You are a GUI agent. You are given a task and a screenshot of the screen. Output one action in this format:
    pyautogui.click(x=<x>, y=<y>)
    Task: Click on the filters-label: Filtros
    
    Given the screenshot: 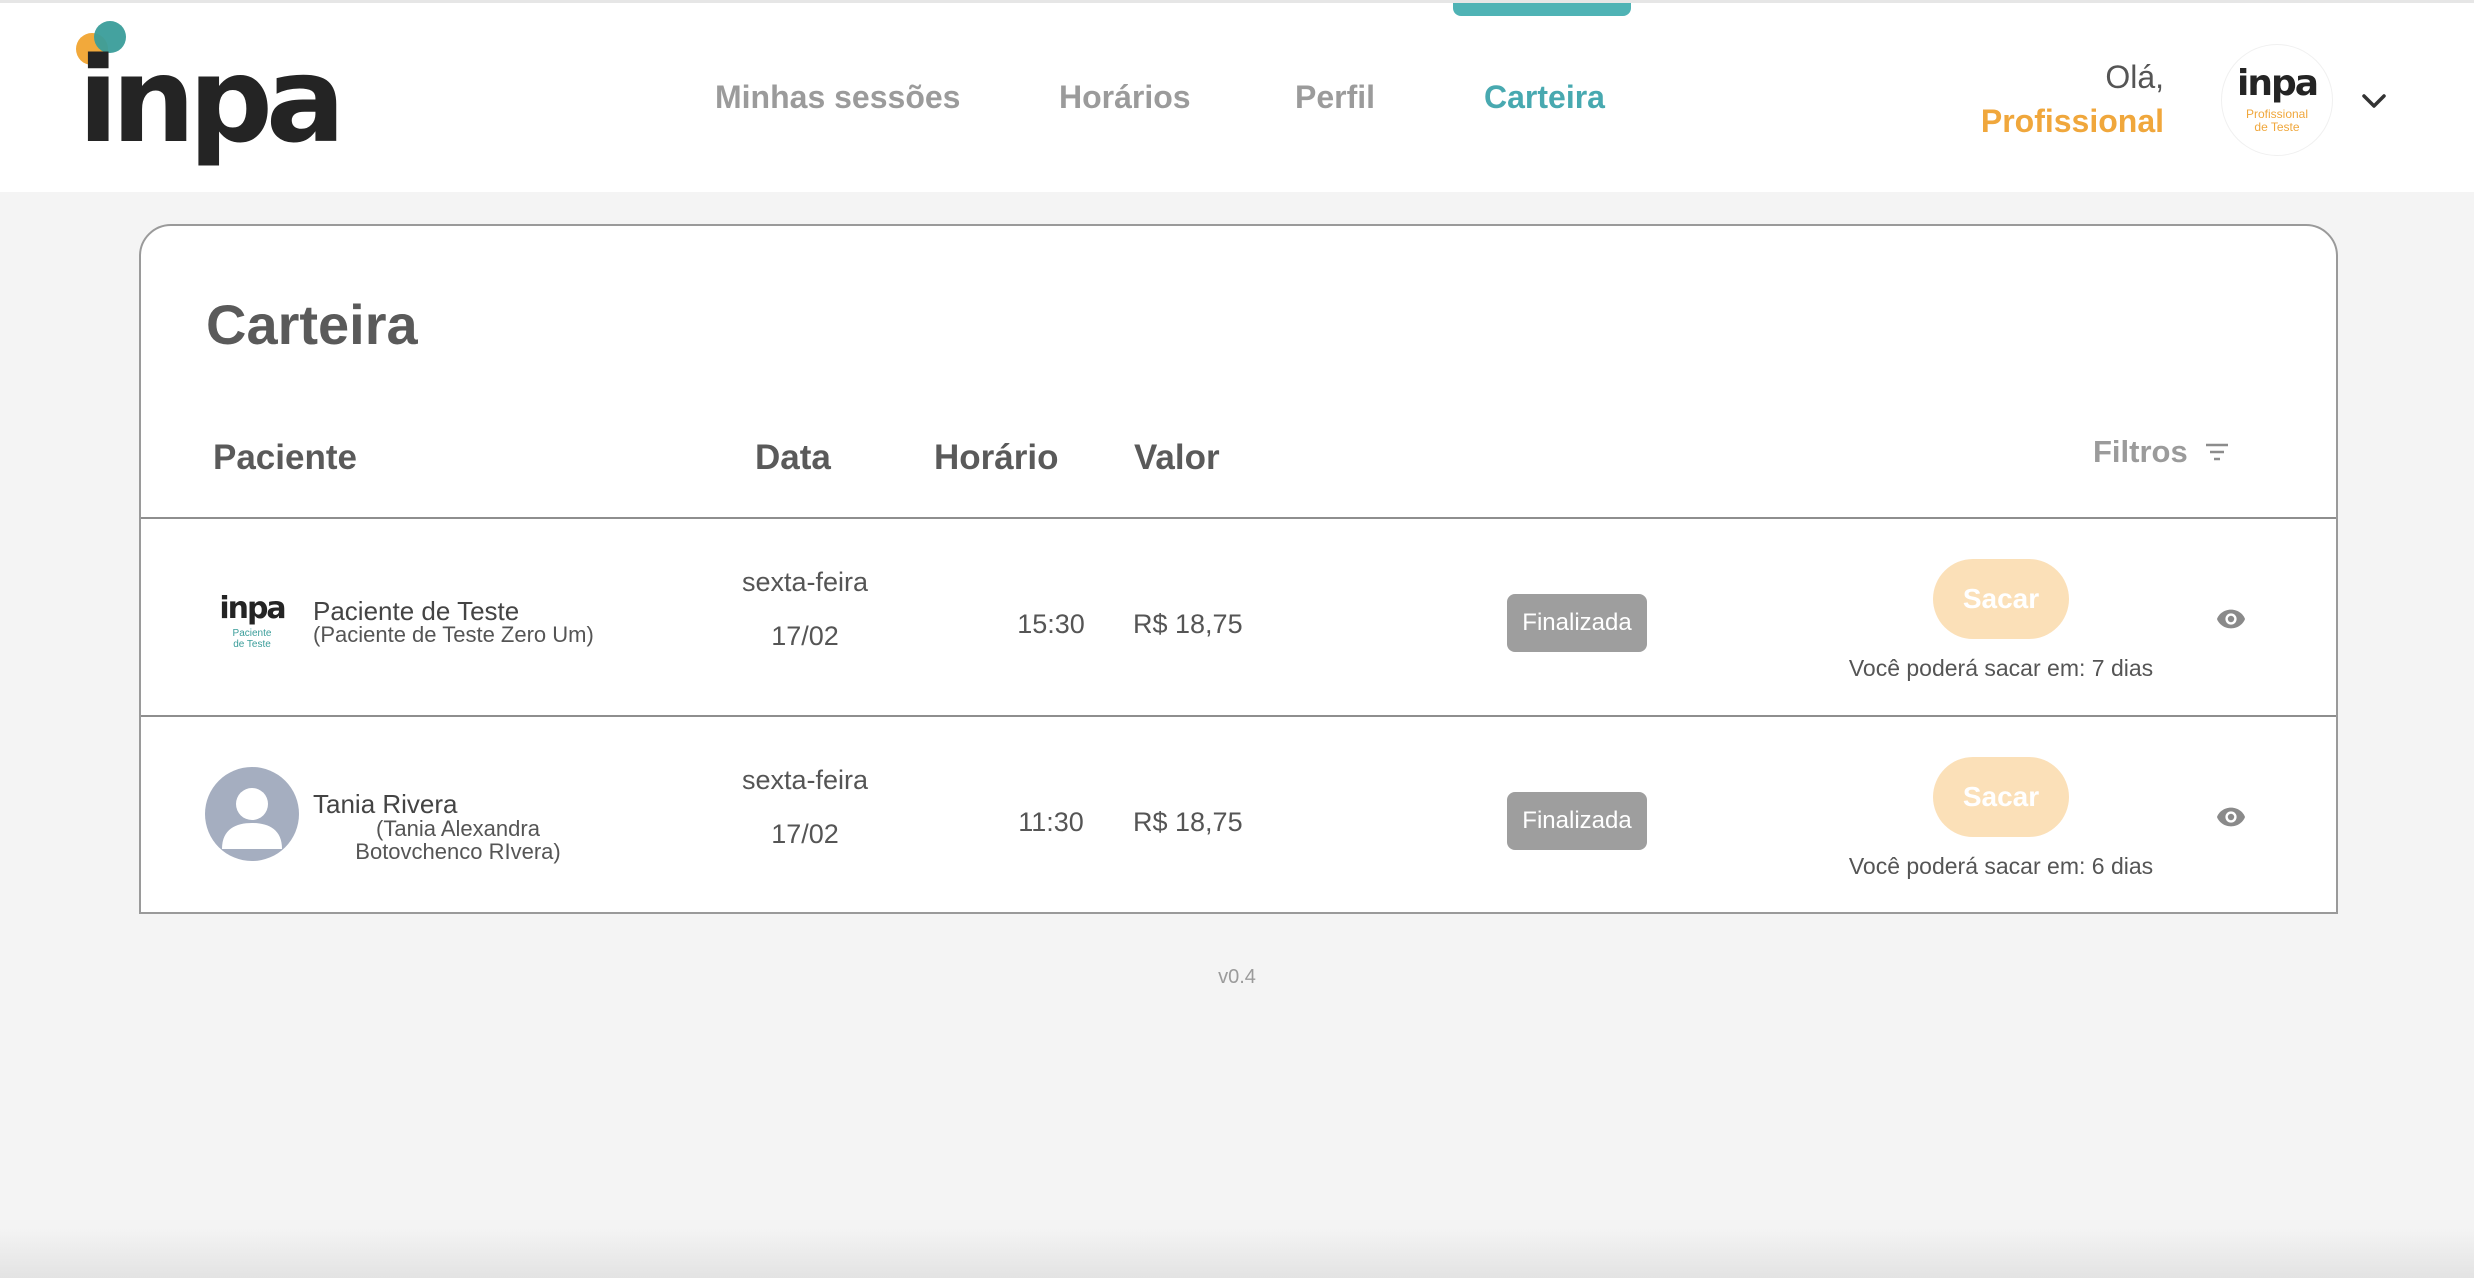 What is the action you would take?
    pyautogui.click(x=2140, y=451)
    